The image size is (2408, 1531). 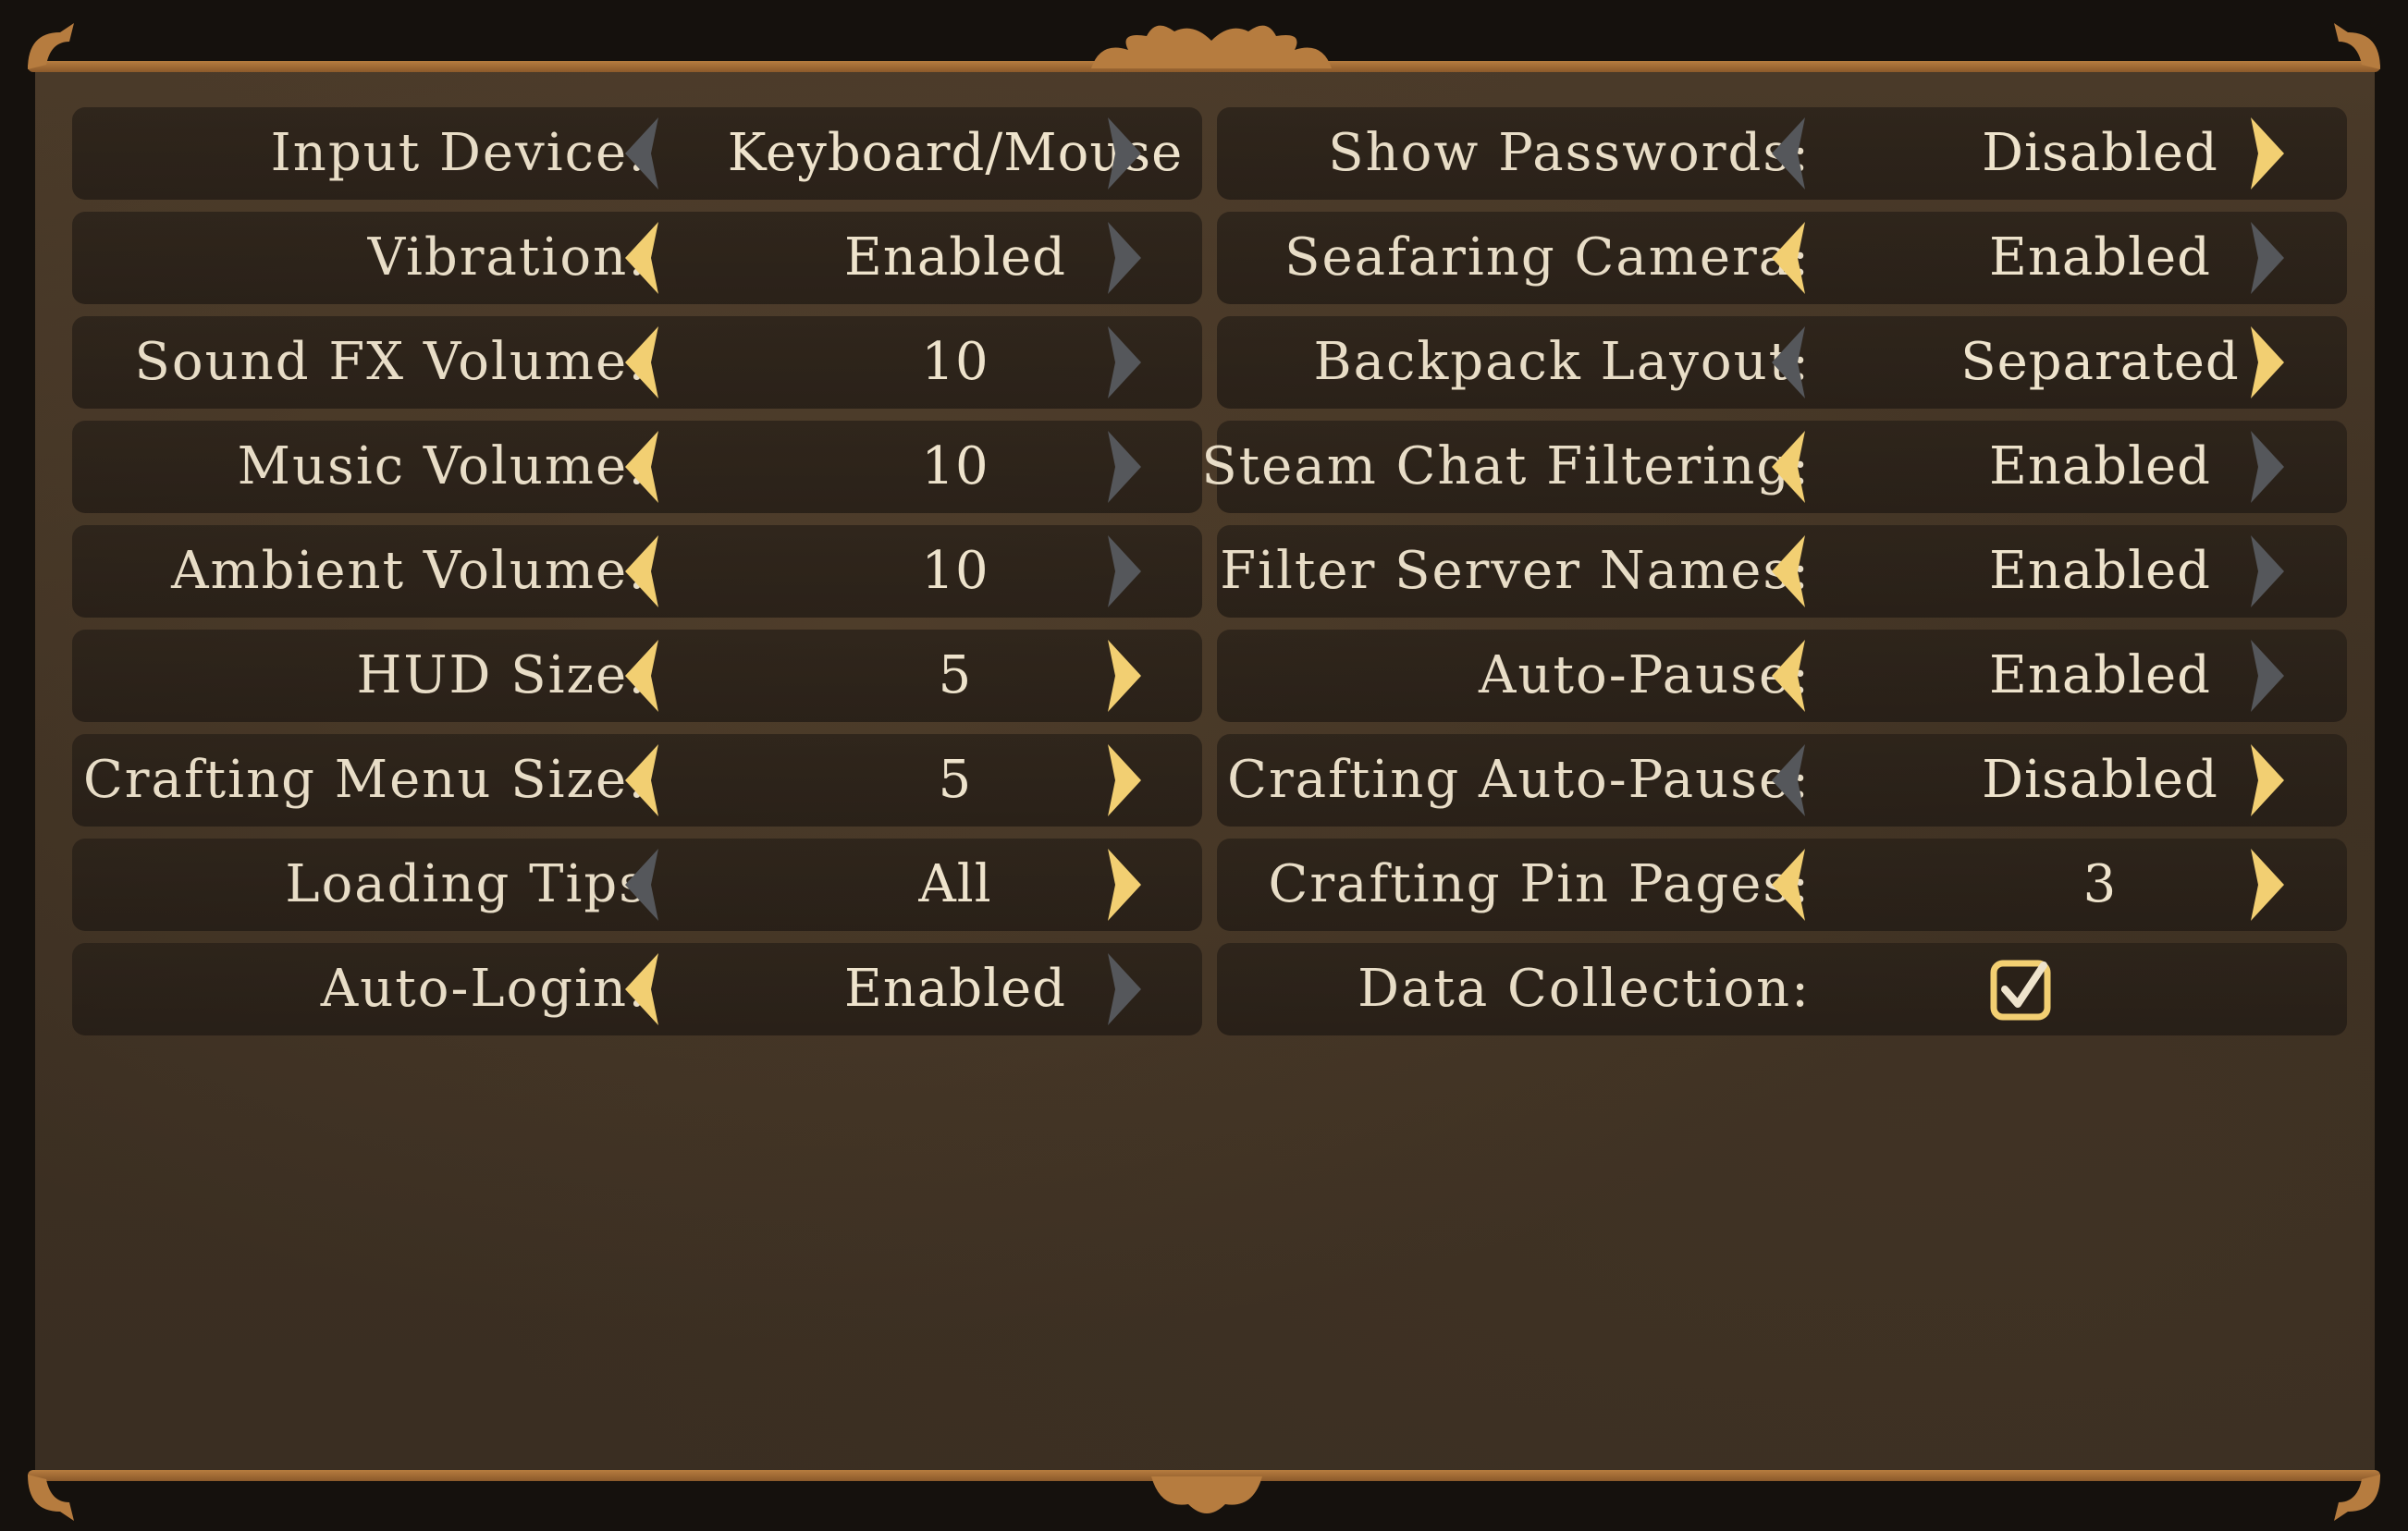 I want to click on setting-row-auto-login: Auto-Login: Enabled, so click(x=637, y=989).